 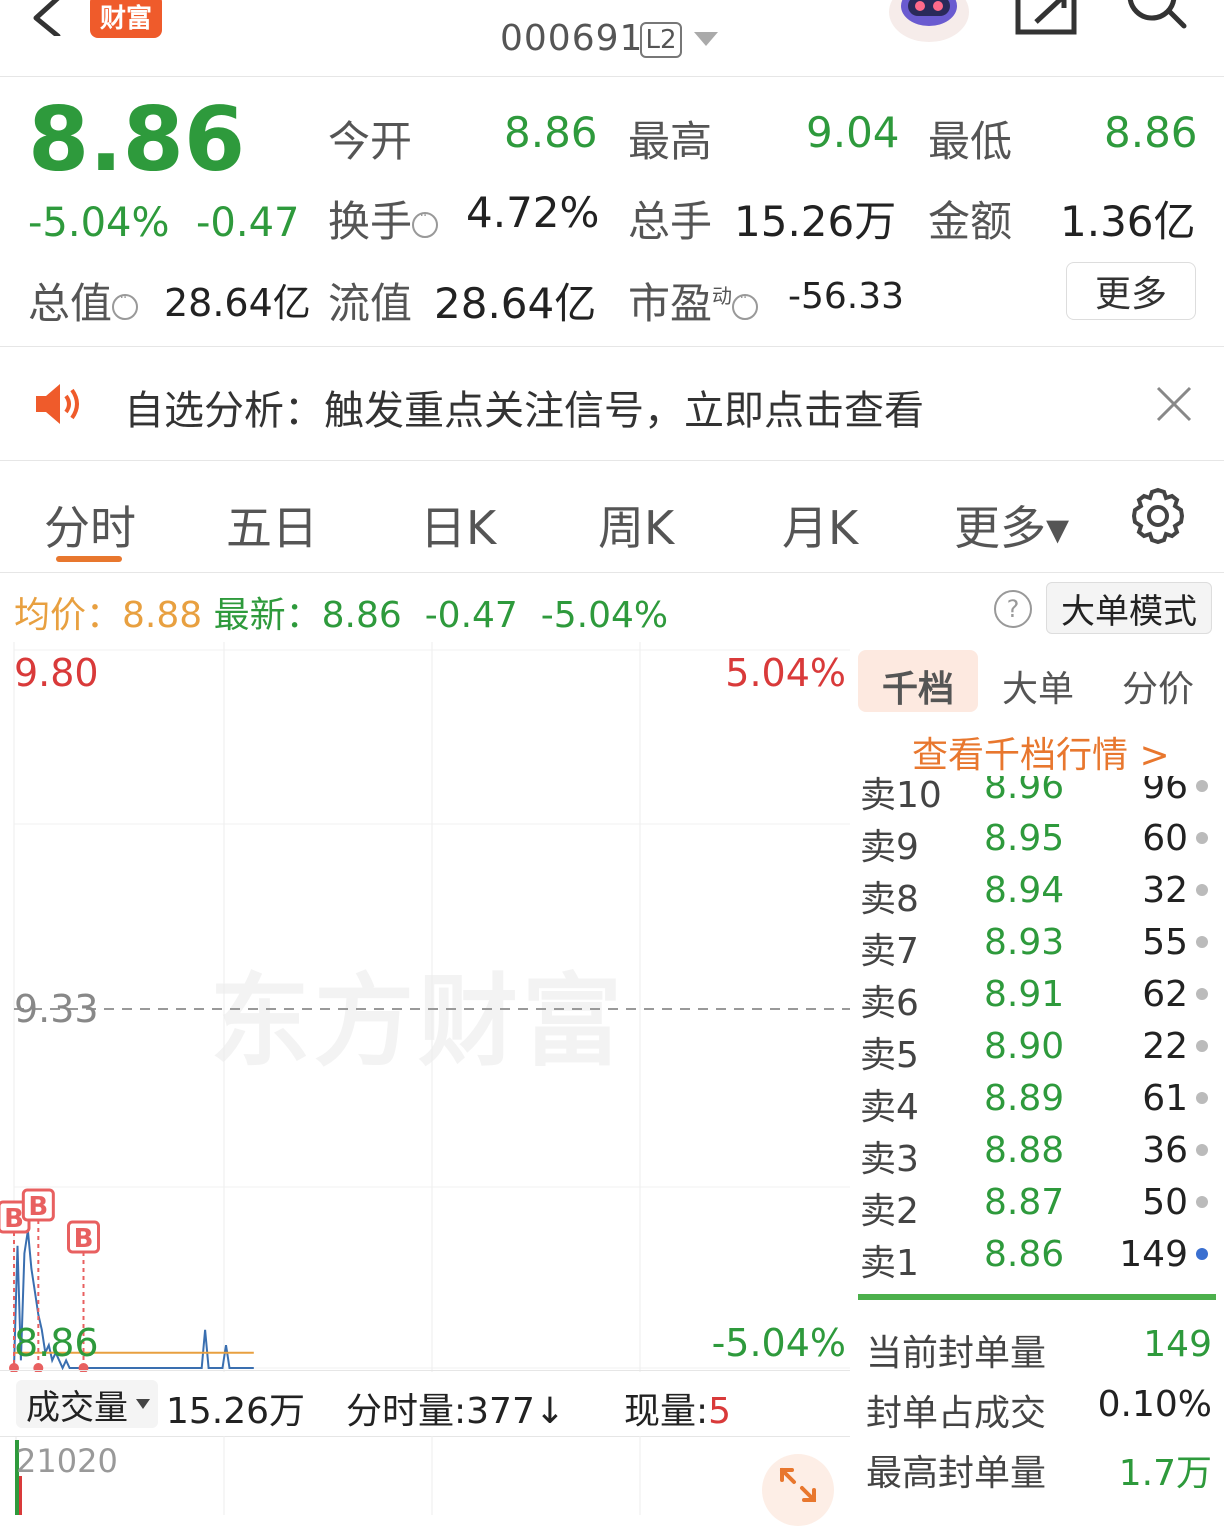 I want to click on ask-row: 卖10 8.96 96, so click(x=1038, y=797).